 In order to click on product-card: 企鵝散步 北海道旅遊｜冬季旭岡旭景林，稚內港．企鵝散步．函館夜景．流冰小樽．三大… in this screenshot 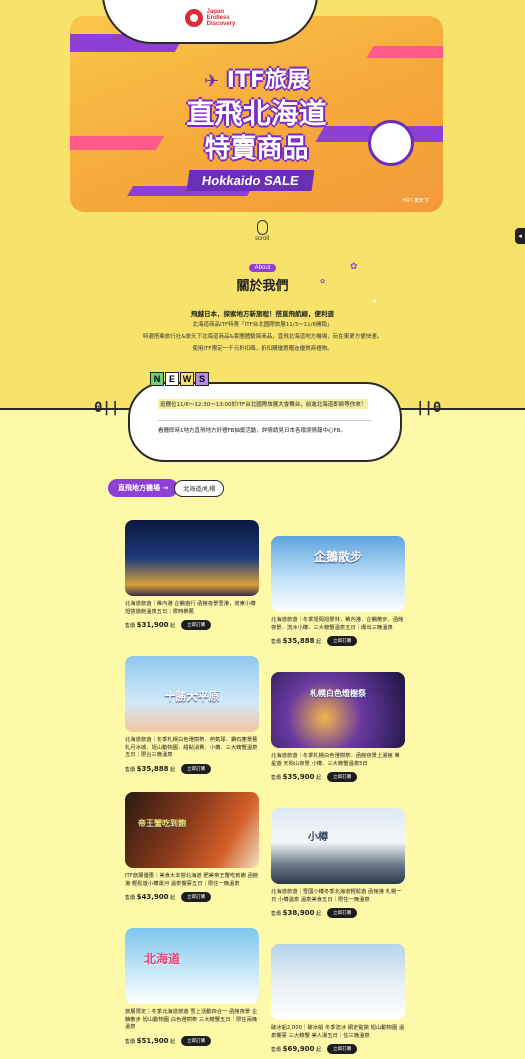, I will do `click(338, 591)`.